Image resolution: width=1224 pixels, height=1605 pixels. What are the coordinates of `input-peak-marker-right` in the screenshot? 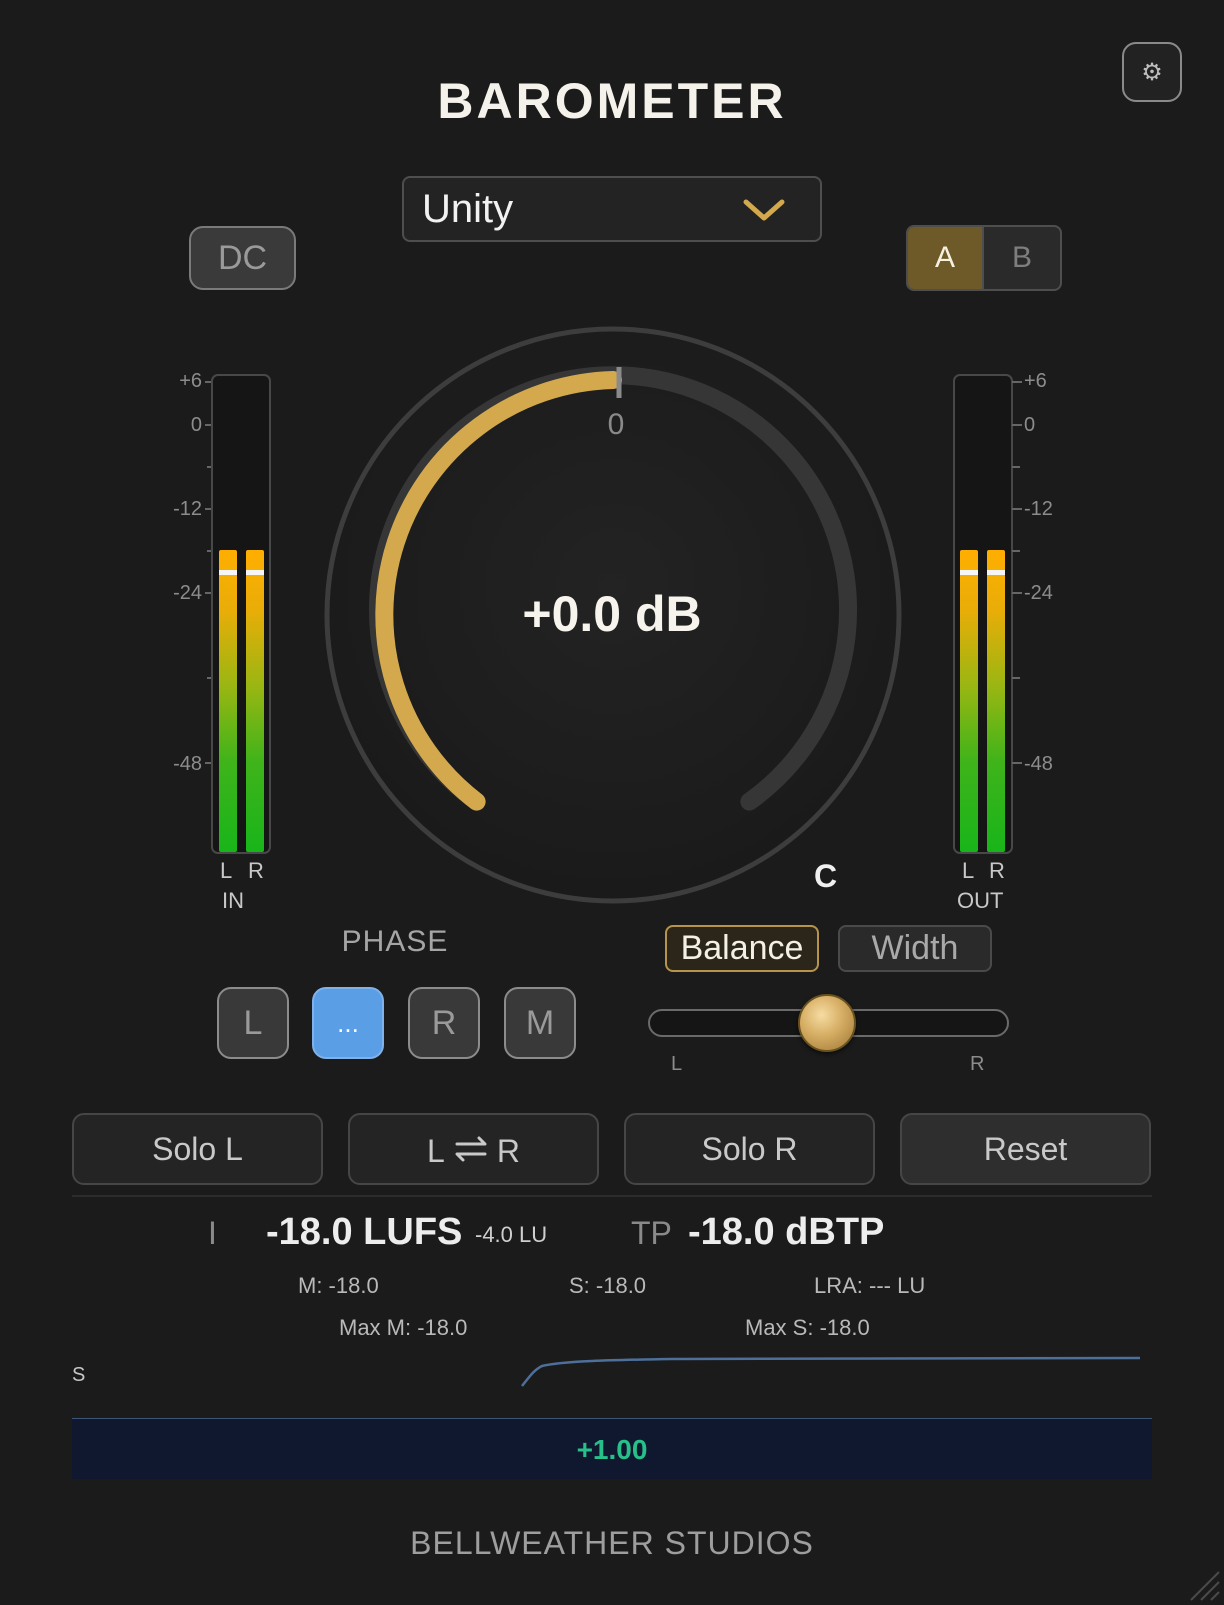 It's located at (255, 572).